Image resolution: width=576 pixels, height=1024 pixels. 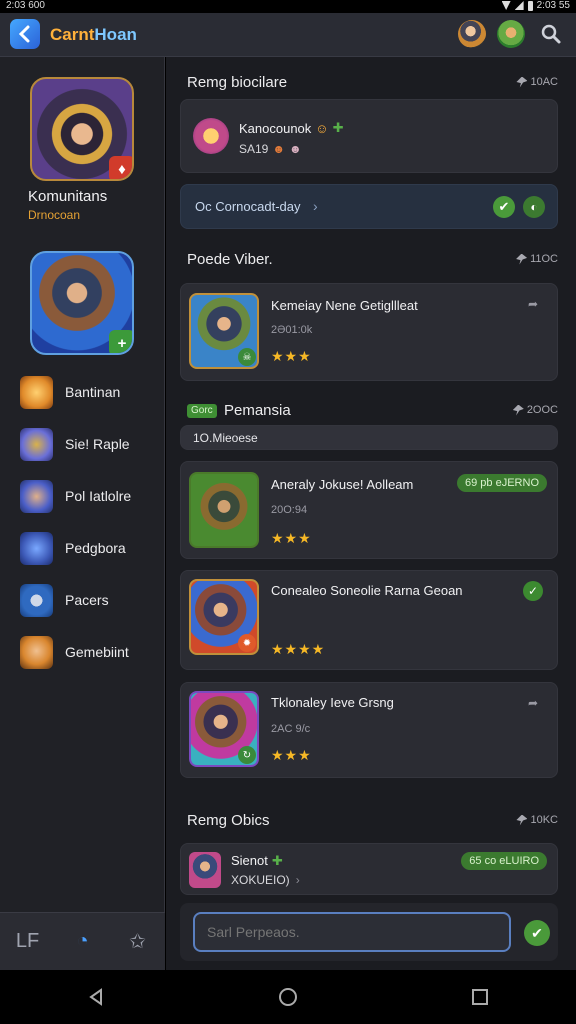 What do you see at coordinates (502, 483) in the screenshot?
I see `status-badge: 69 pb eJERNO` at bounding box center [502, 483].